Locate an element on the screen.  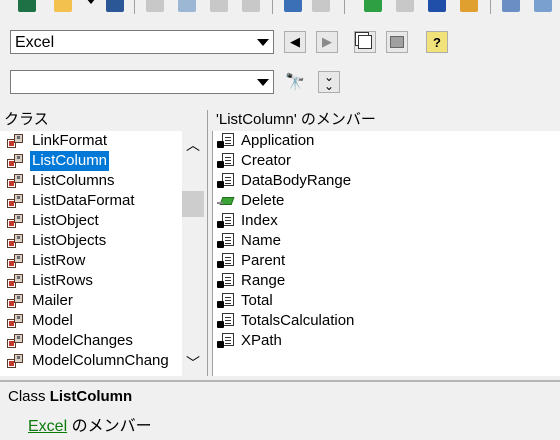
class-label: ListRows is located at coordinates (62, 280).